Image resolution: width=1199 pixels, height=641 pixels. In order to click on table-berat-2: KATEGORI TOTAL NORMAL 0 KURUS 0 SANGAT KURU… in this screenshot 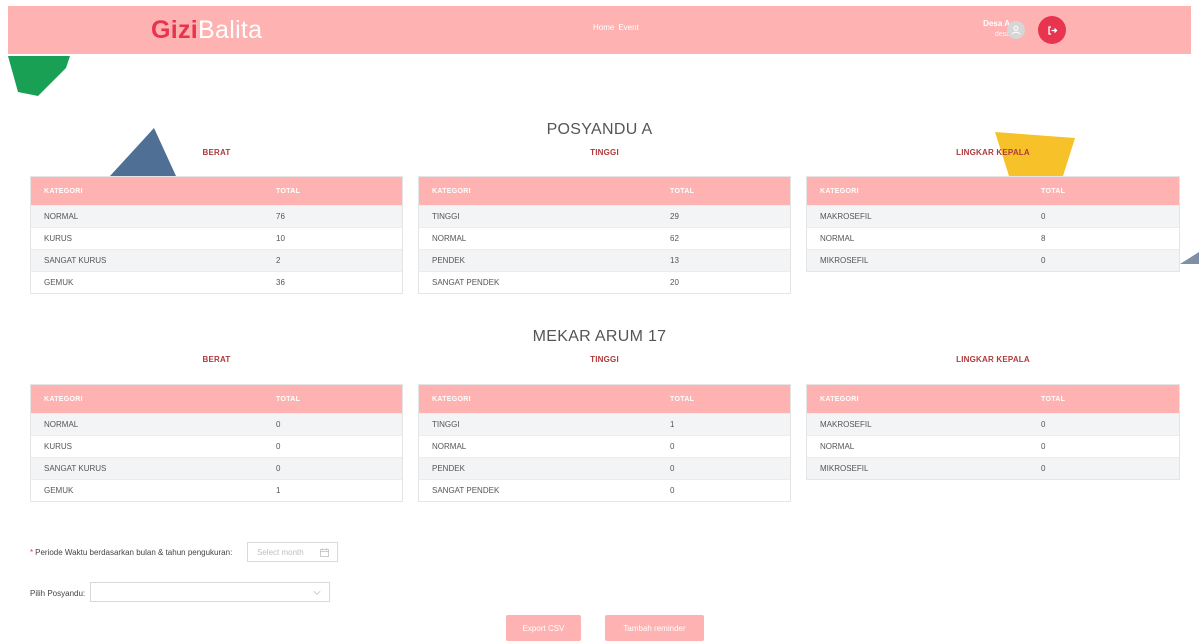, I will do `click(216, 443)`.